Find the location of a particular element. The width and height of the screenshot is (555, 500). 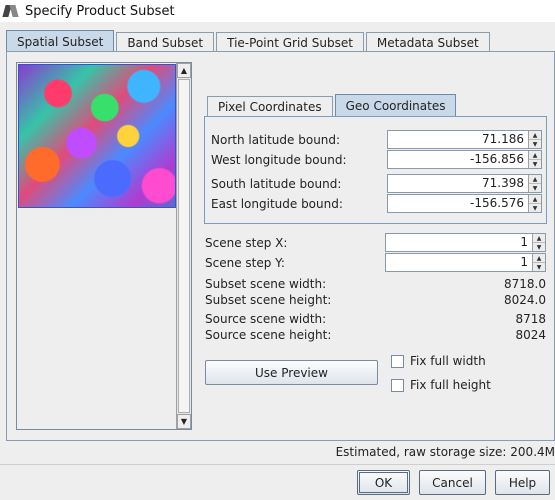

south-latitude-label: South latitude bound: is located at coordinates (276, 184).